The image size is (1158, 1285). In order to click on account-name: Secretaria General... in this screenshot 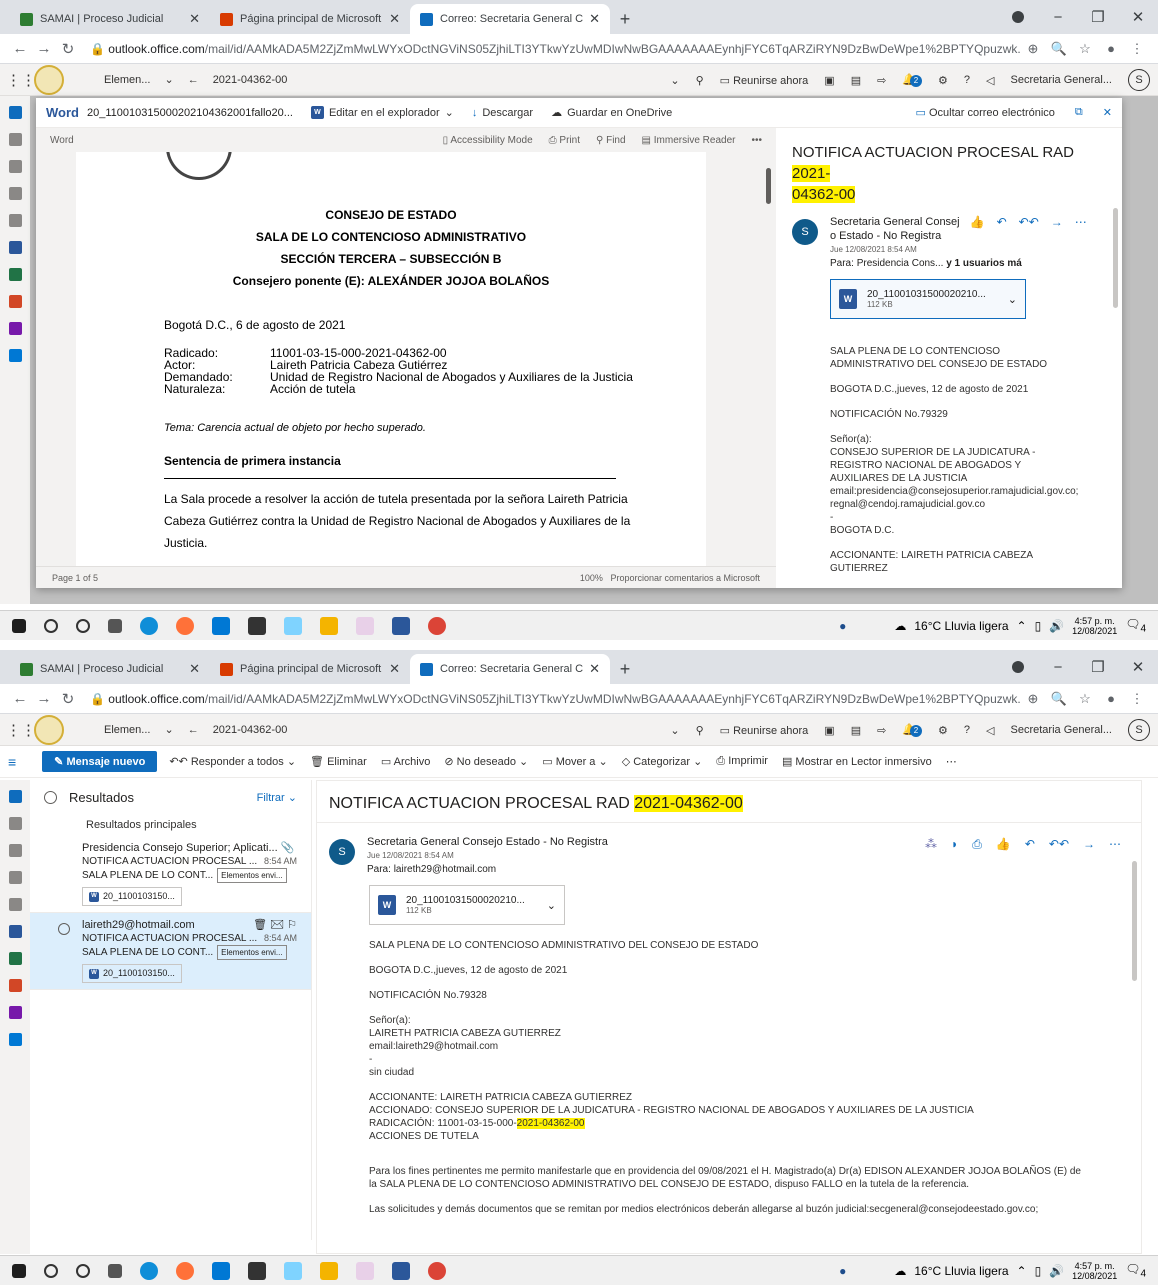, I will do `click(1062, 80)`.